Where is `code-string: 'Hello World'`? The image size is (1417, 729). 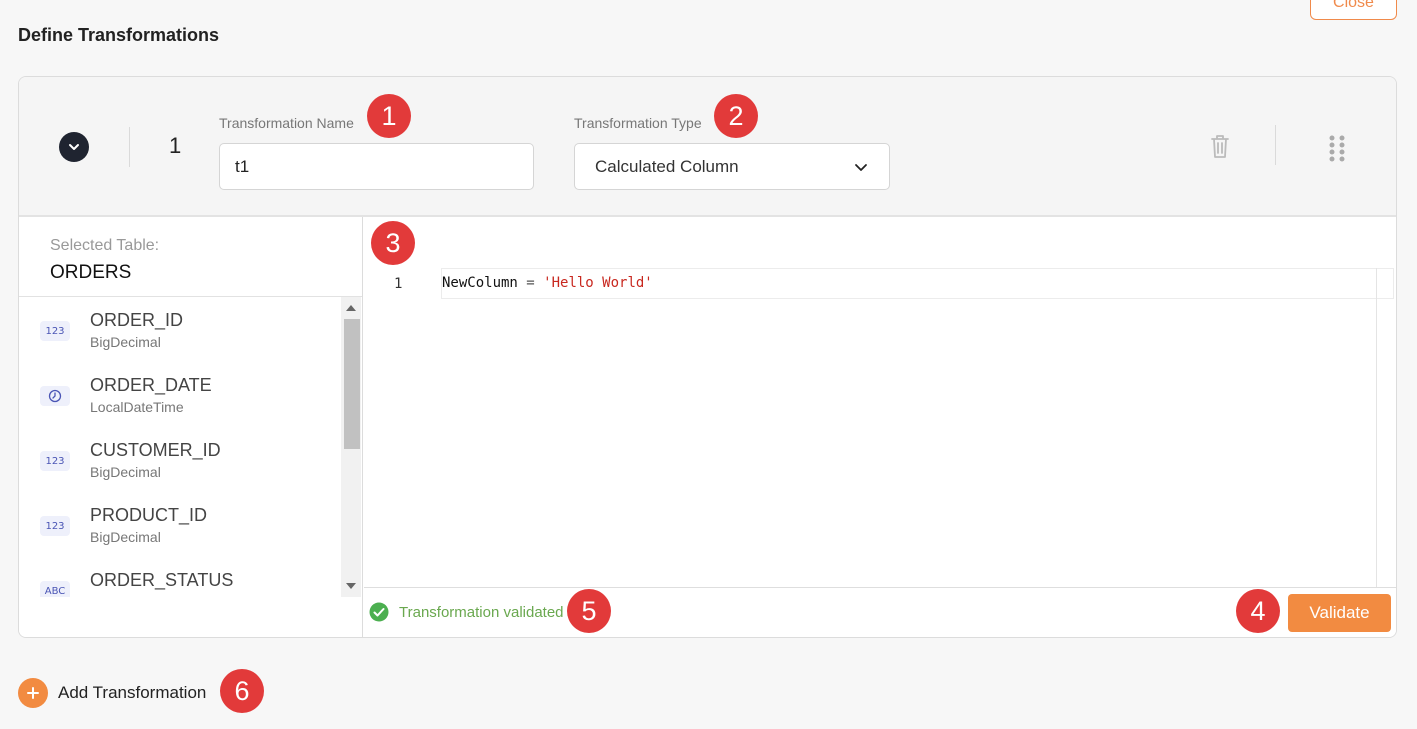
code-string: 'Hello World' is located at coordinates (598, 283).